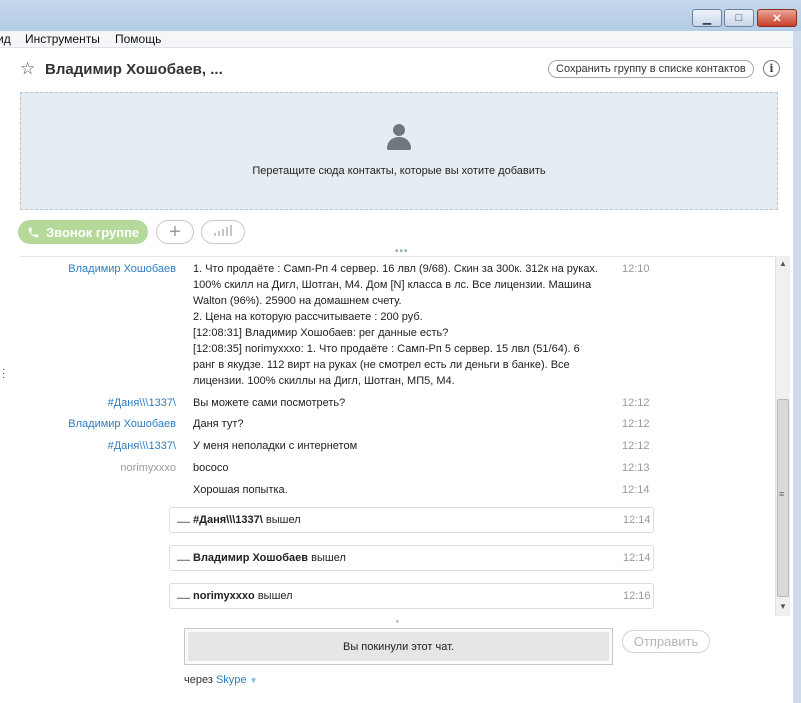 Image resolution: width=801 pixels, height=703 pixels. I want to click on message-text: У меня неполадки с интернетом, so click(275, 446).